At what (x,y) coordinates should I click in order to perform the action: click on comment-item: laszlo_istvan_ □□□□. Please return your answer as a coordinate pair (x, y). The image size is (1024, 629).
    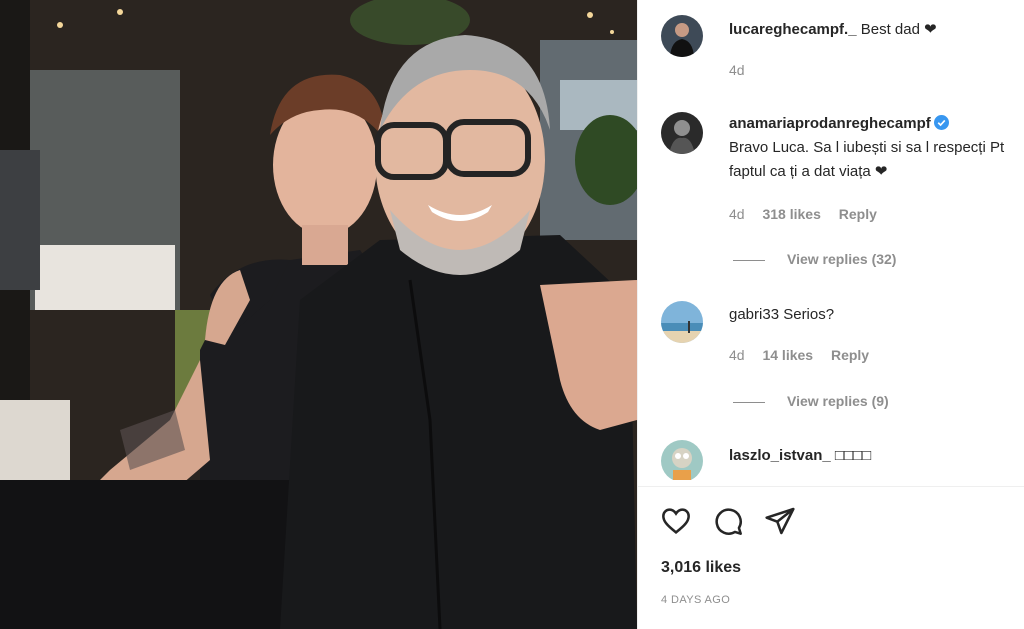
    Looking at the image, I should click on (841, 460).